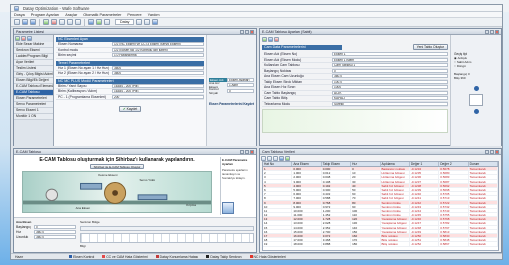 The height and width of the screenshot is (265, 509). I want to click on zoom-in-icon, so click(139, 22).